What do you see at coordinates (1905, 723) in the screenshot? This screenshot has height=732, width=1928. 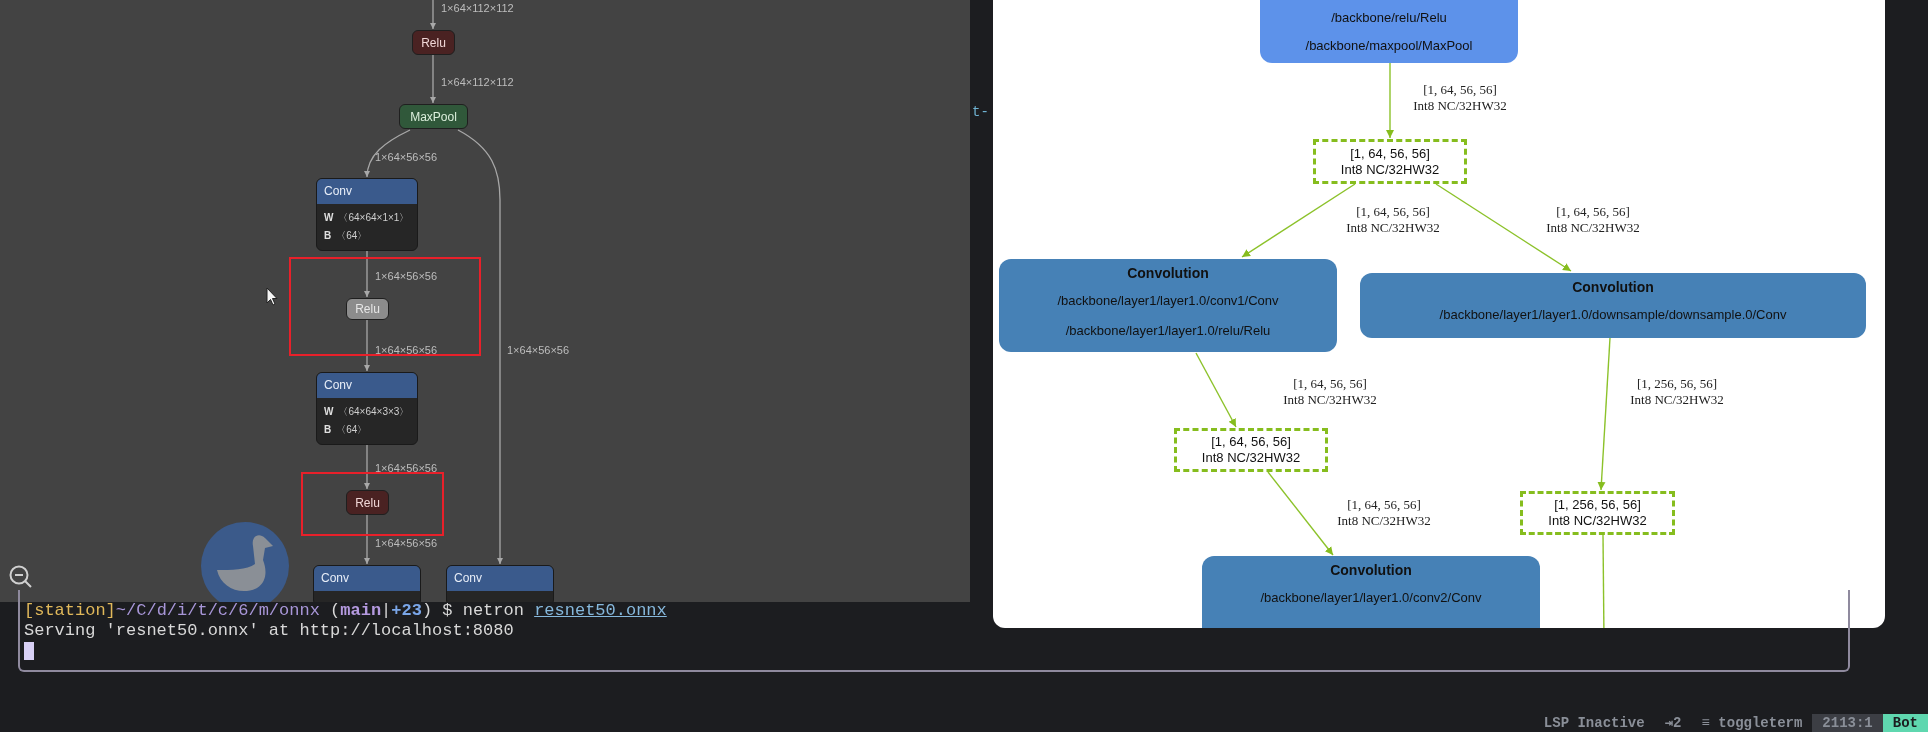 I see `status-item: Bot` at bounding box center [1905, 723].